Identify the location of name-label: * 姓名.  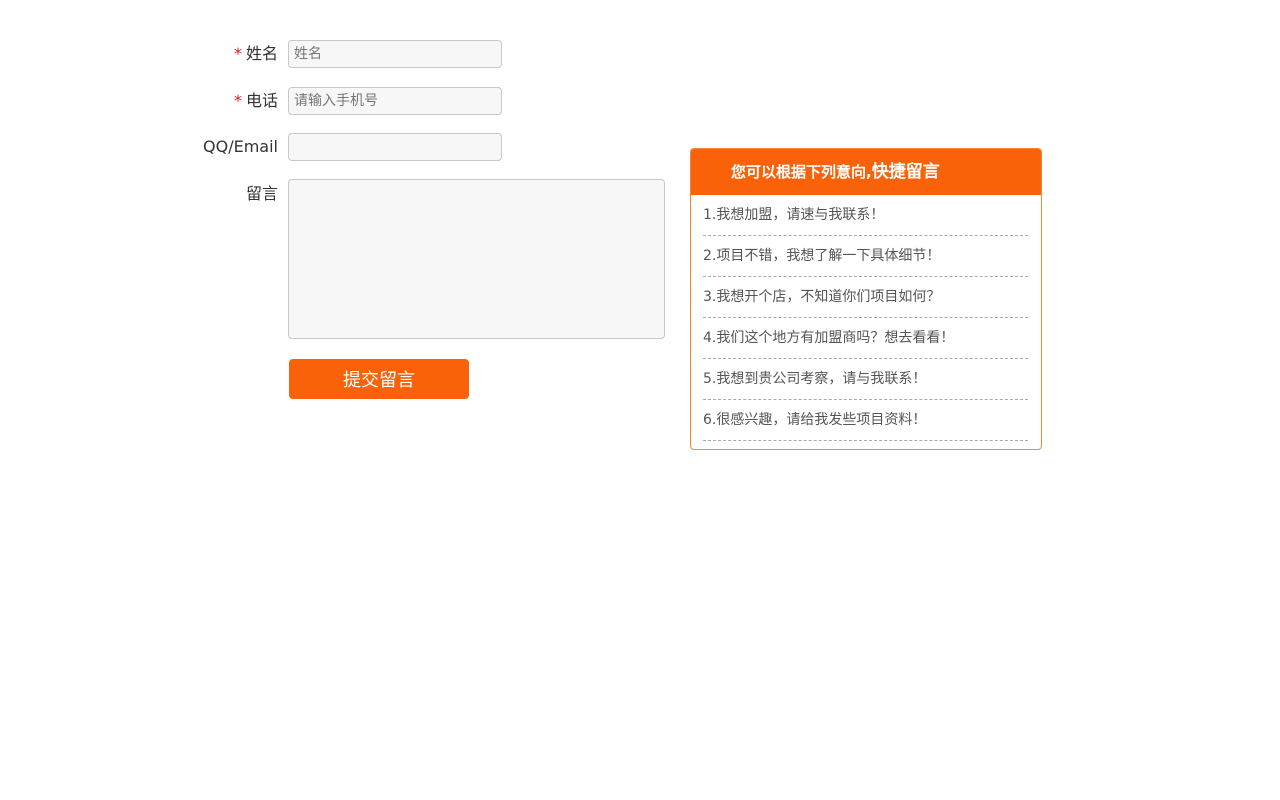
(234, 54).